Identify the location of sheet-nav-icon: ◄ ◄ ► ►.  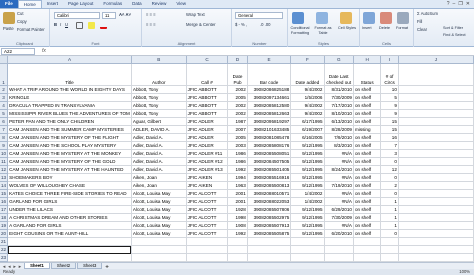
(12, 266).